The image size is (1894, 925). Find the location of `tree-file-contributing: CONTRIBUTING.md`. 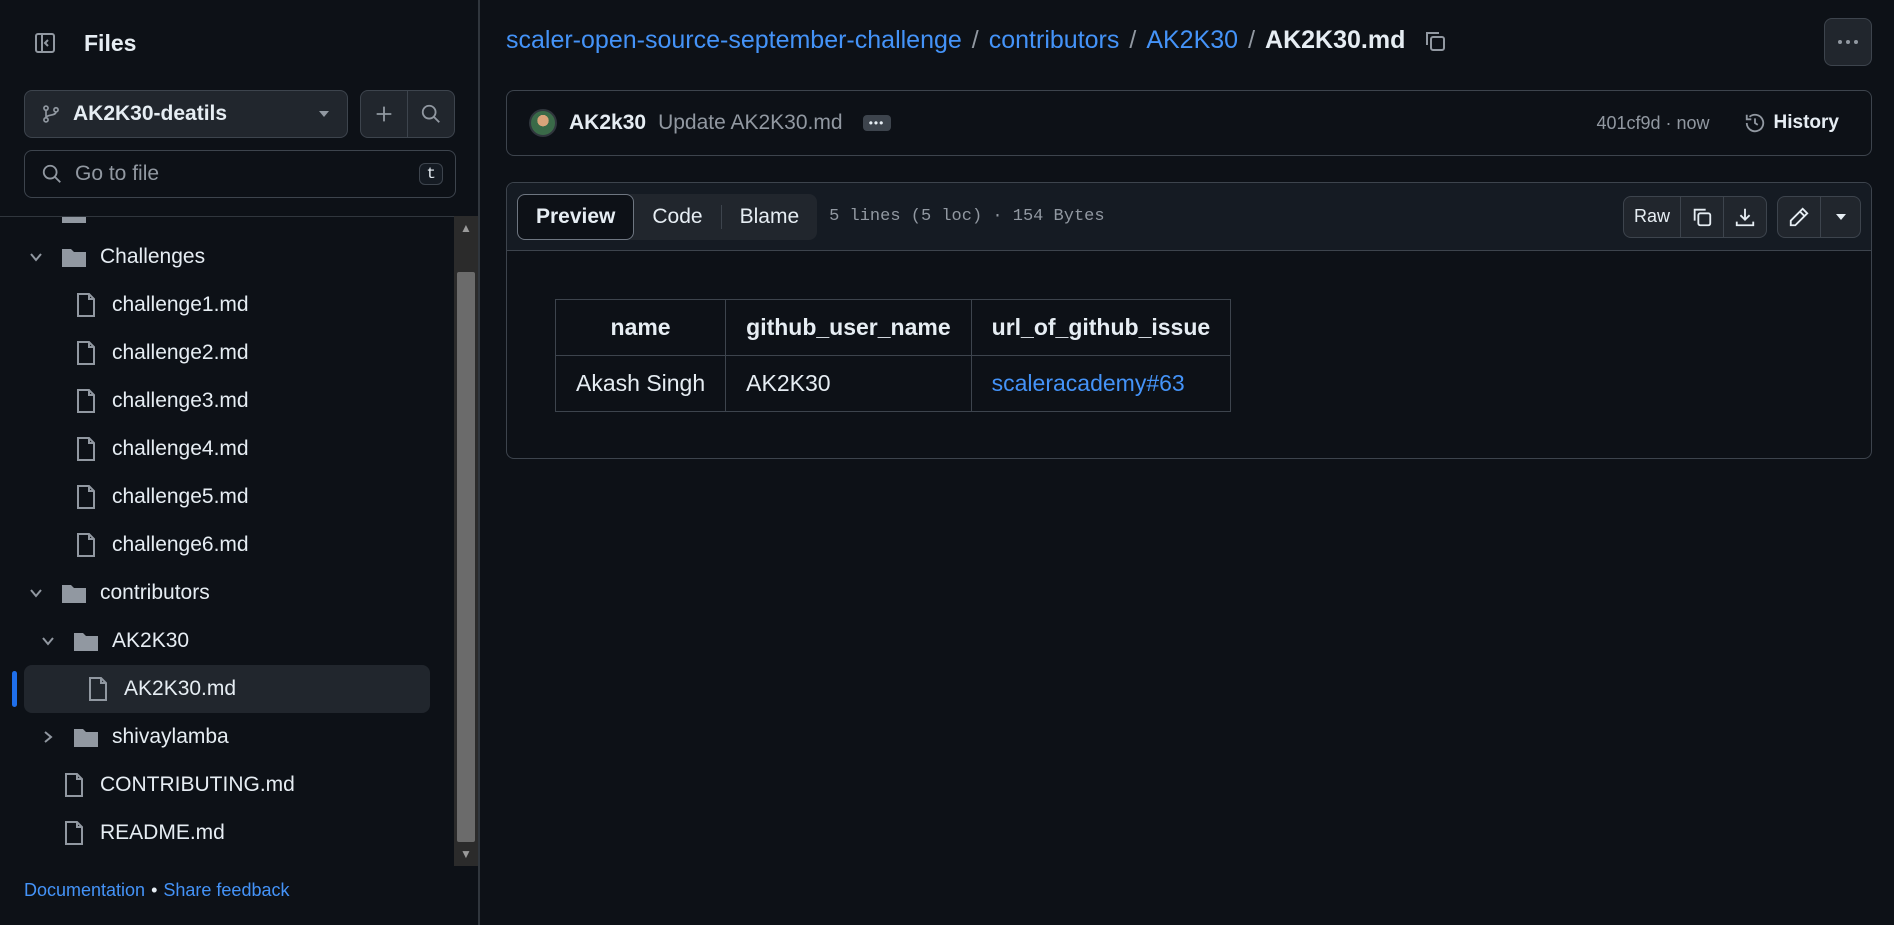

tree-file-contributing: CONTRIBUTING.md is located at coordinates (177, 785).